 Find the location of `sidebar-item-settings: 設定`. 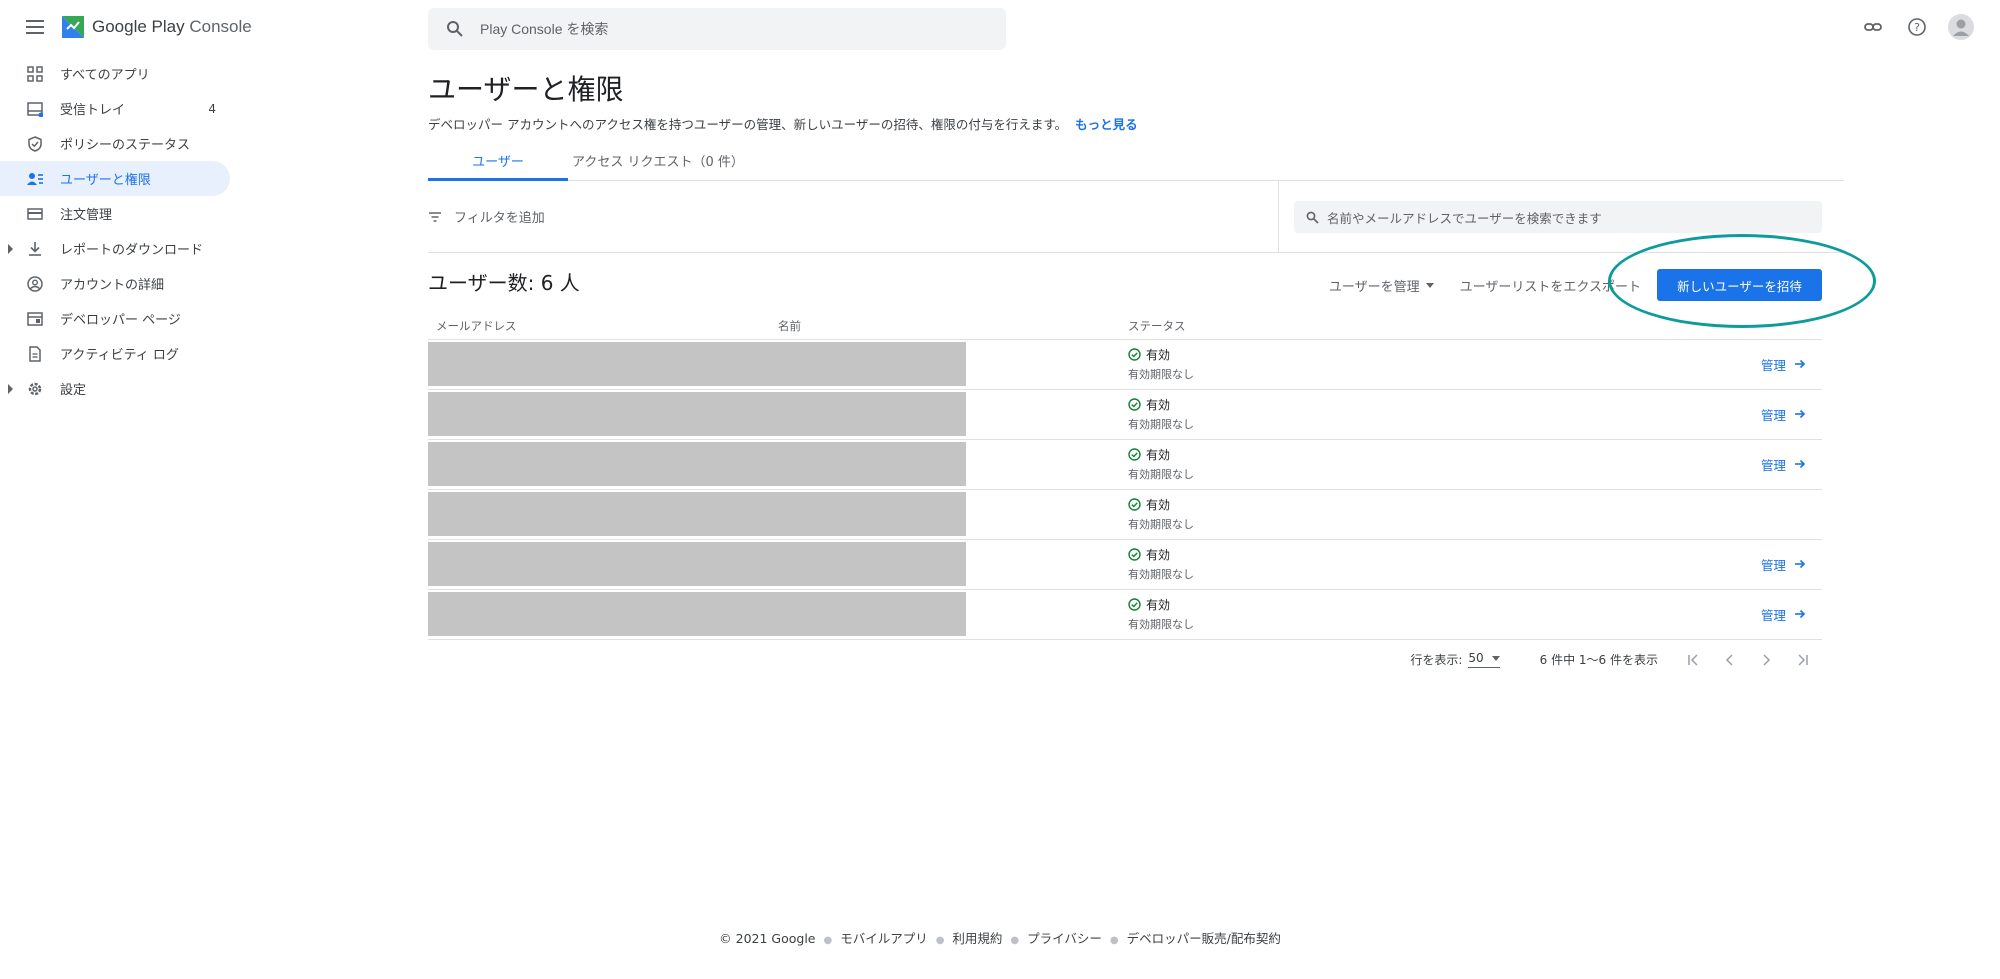

sidebar-item-settings: 設定 is located at coordinates (115, 388).